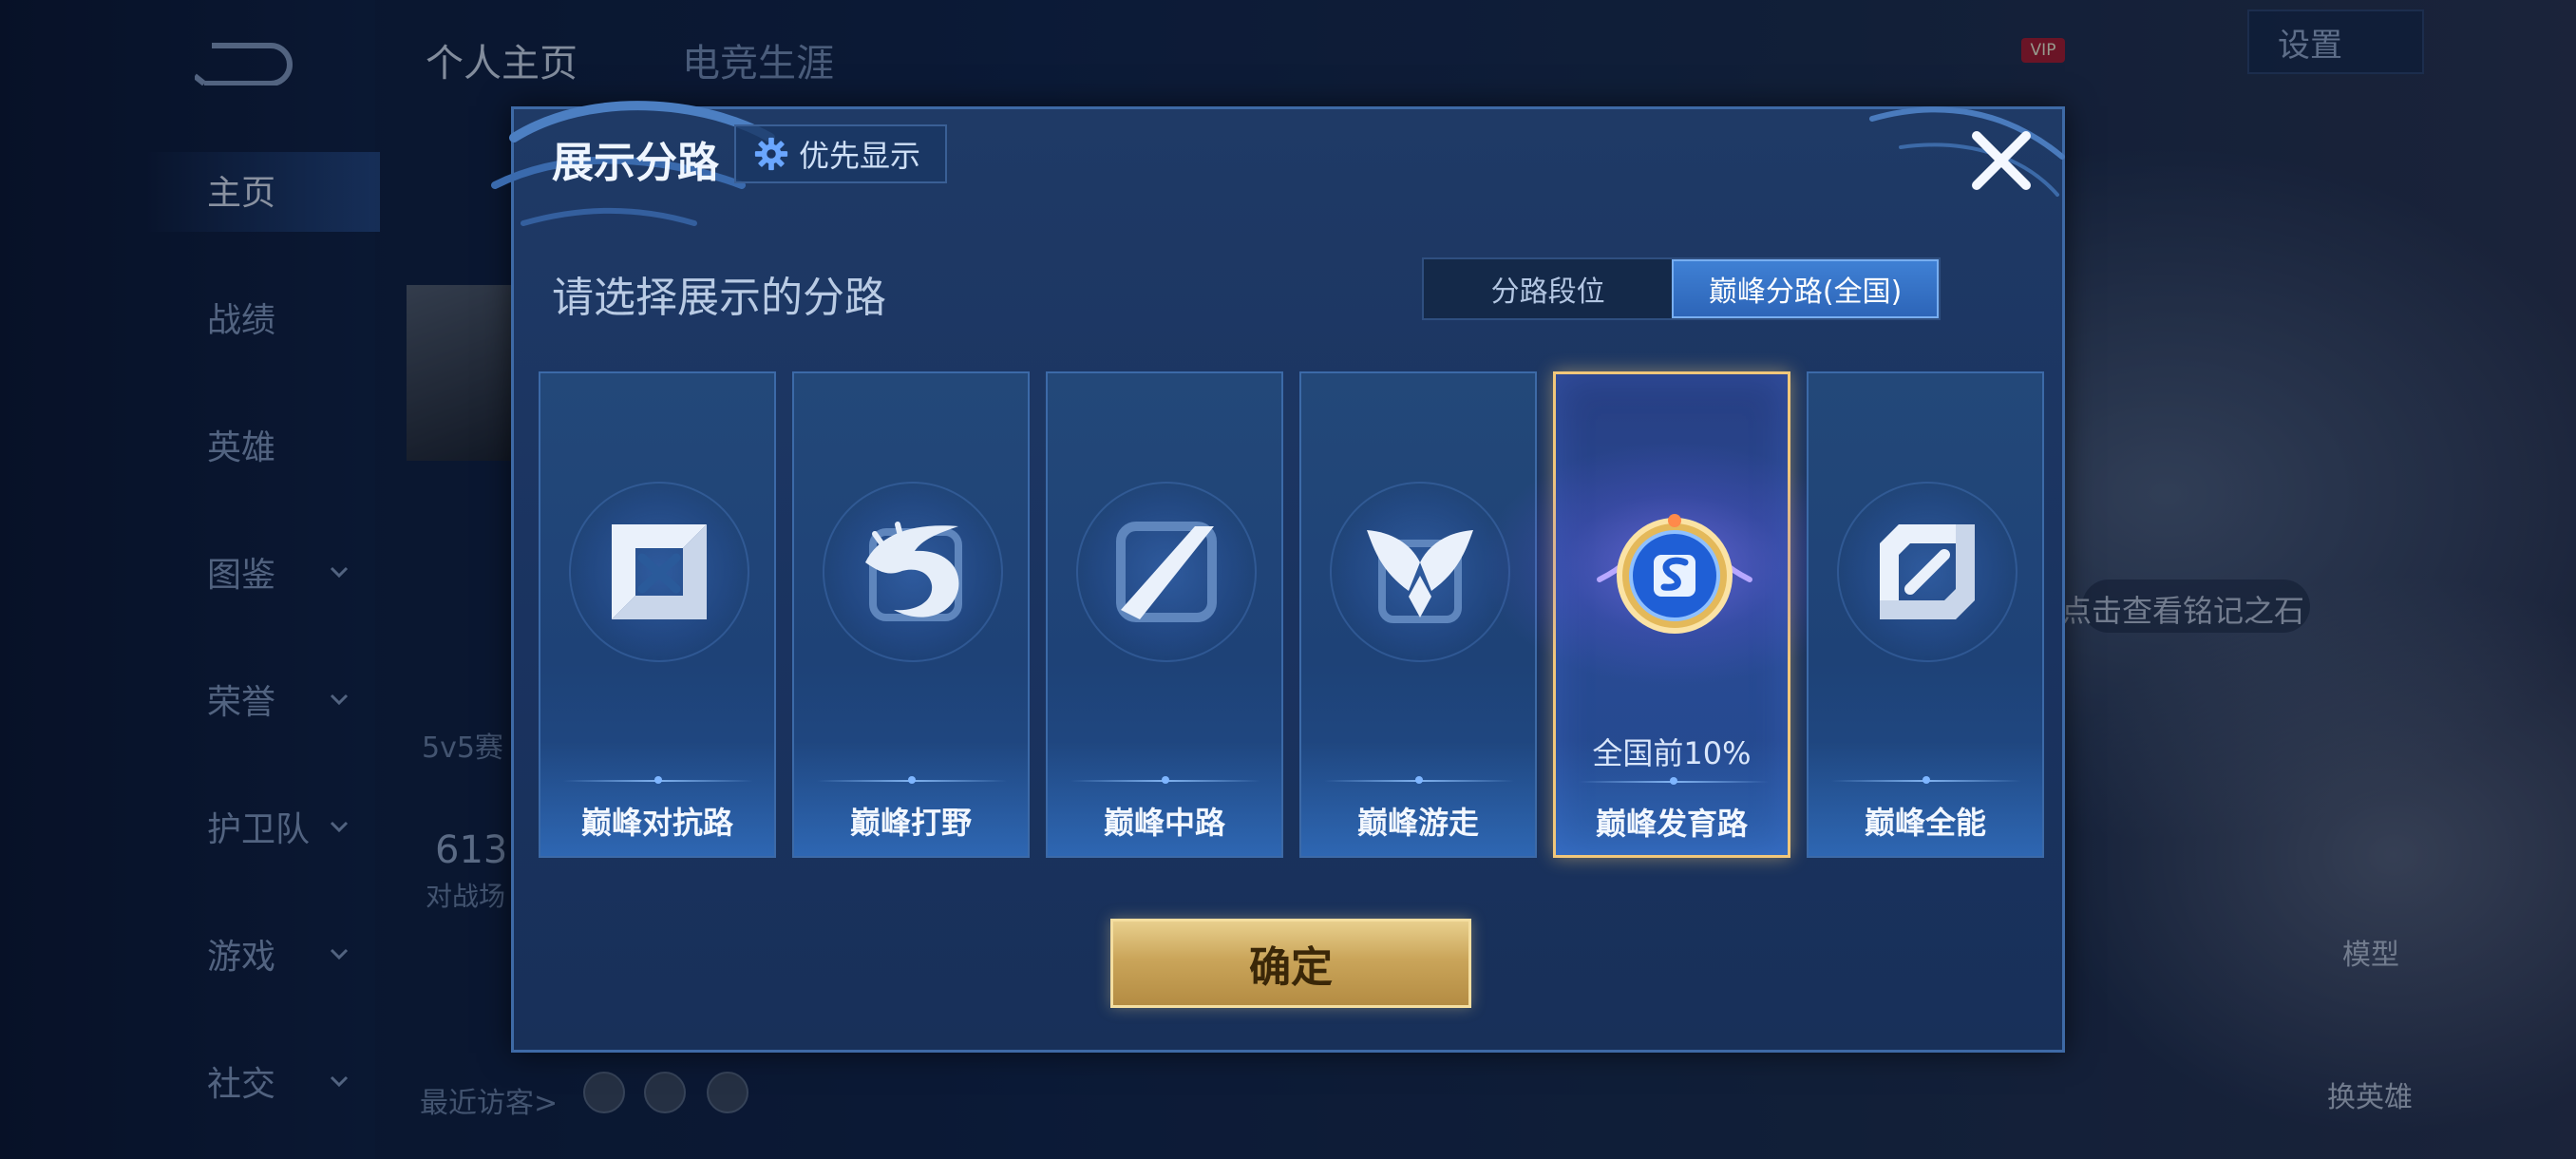  What do you see at coordinates (913, 571) in the screenshot?
I see `jungle-dragon-icon` at bounding box center [913, 571].